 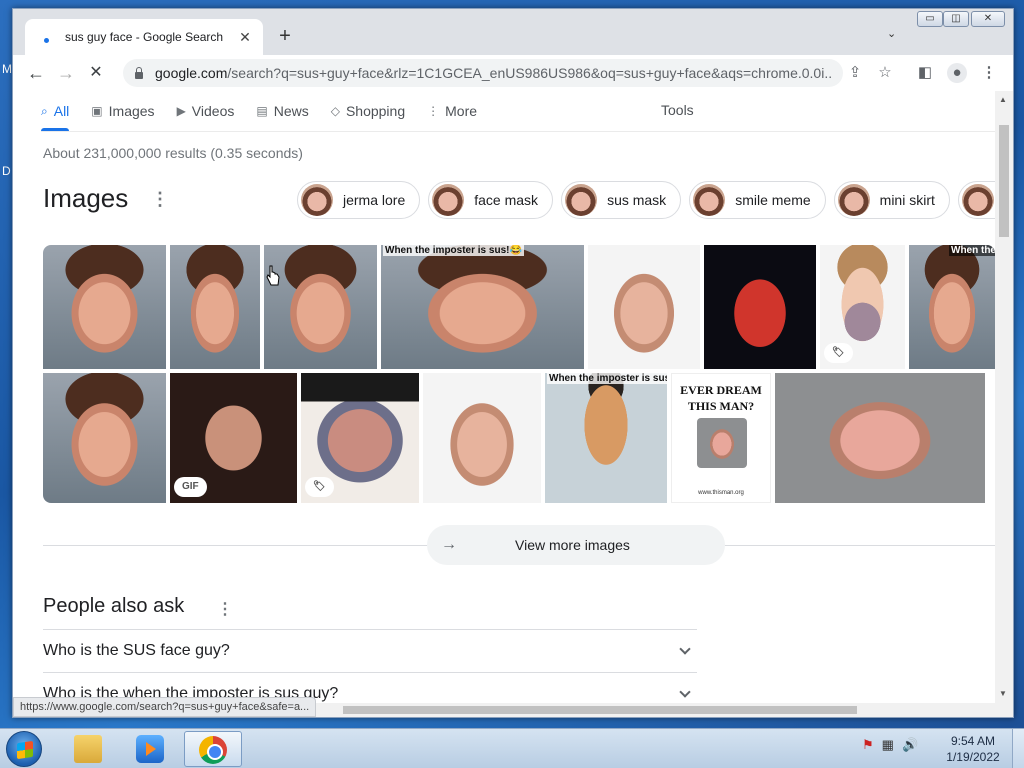 I want to click on poster-site: www.thisman.org, so click(x=721, y=493).